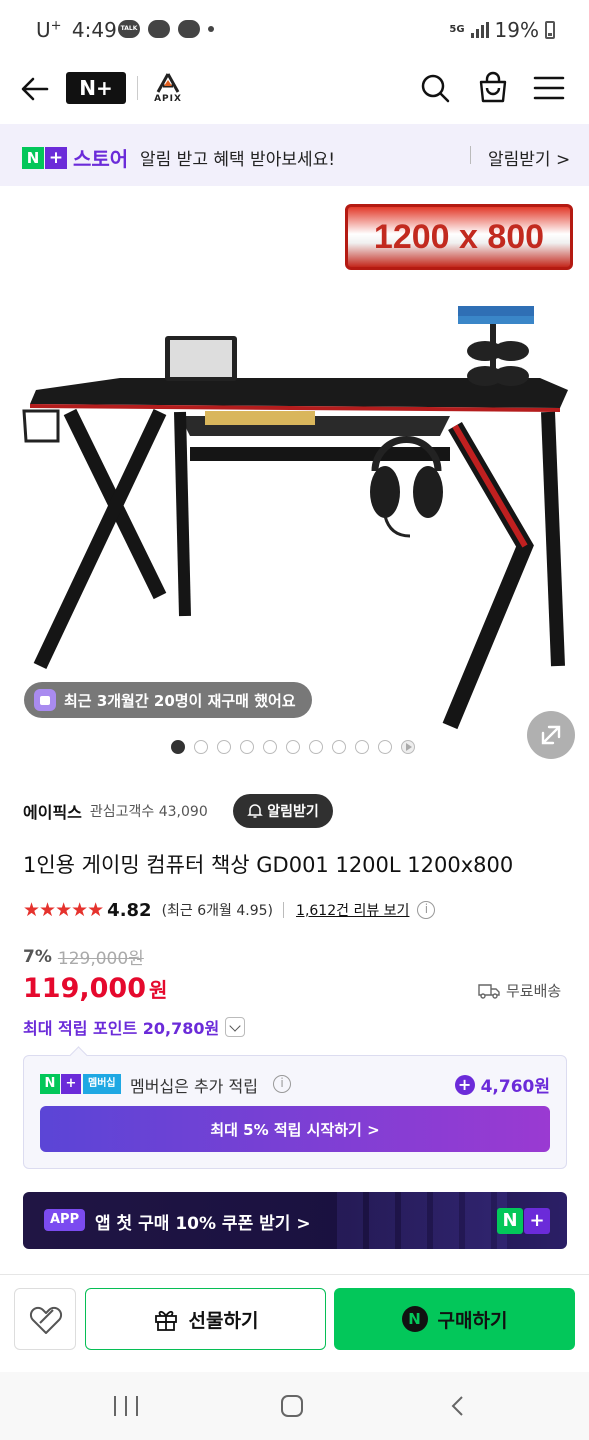  What do you see at coordinates (493, 87) in the screenshot?
I see `shopping-bag-icon` at bounding box center [493, 87].